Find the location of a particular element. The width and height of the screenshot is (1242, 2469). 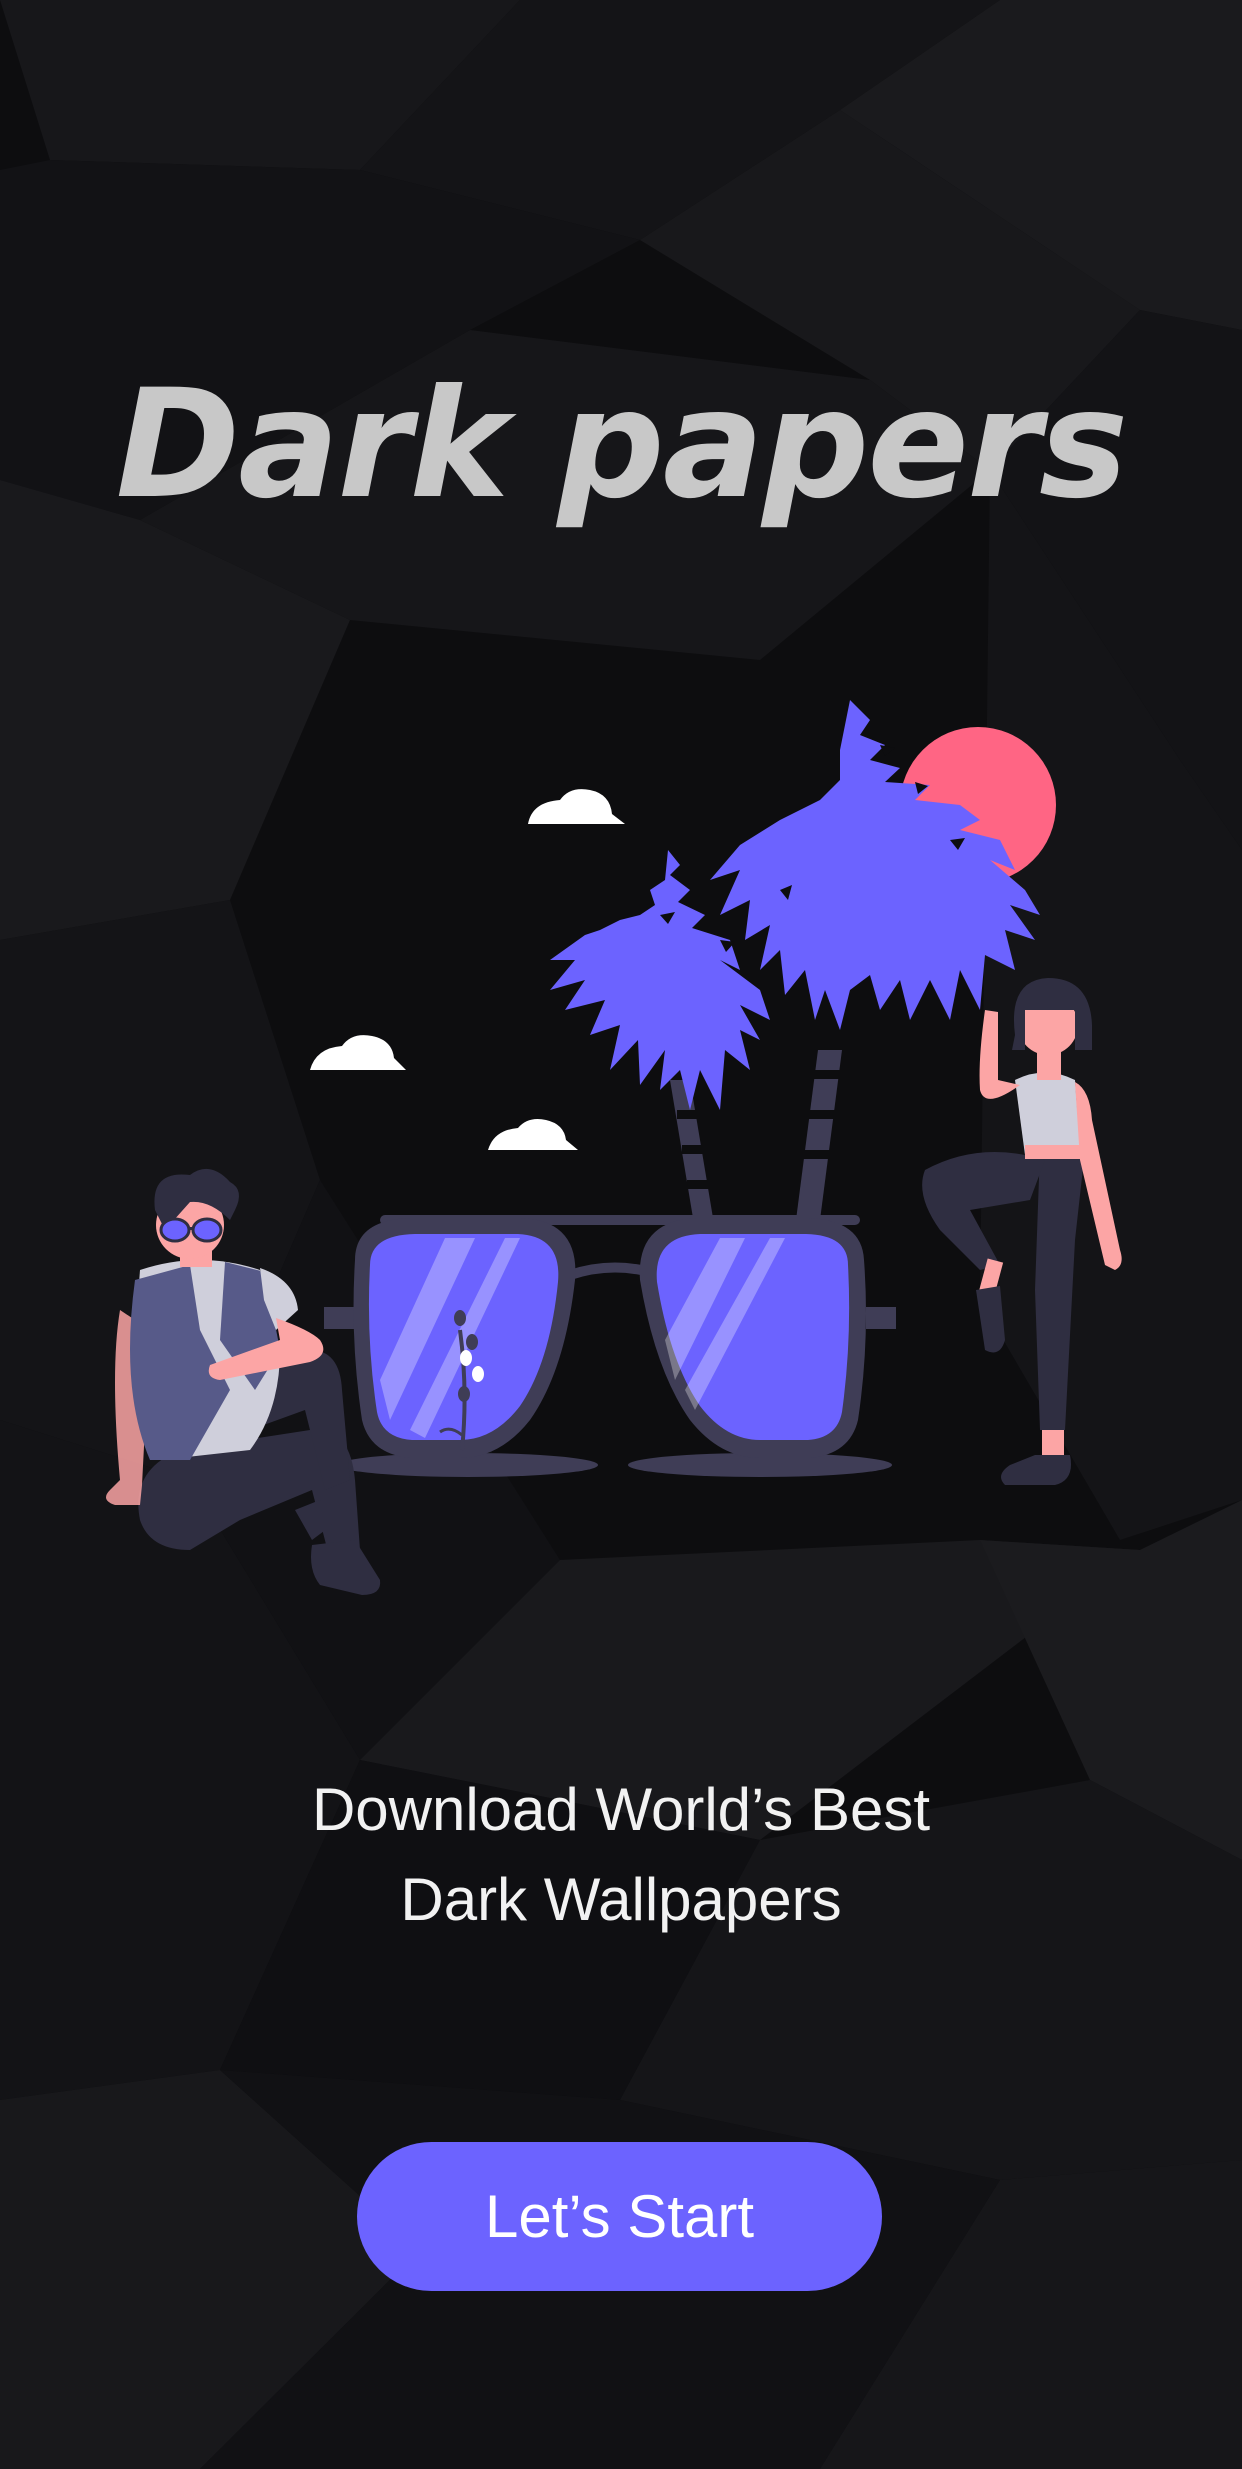

app-title: Dark papers is located at coordinates (622, 445).